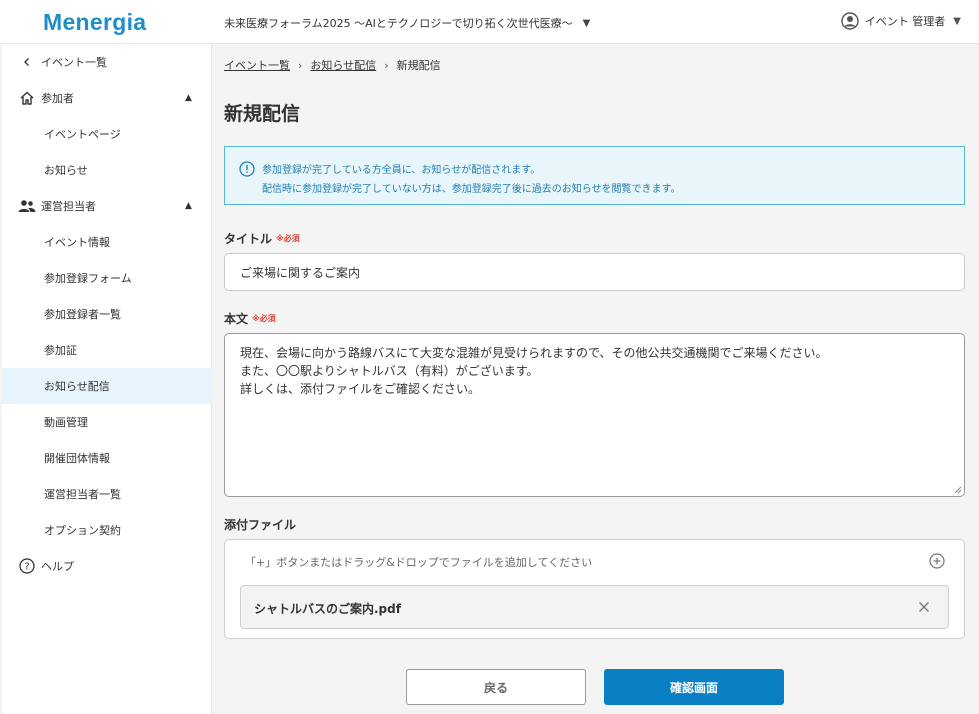 This screenshot has width=979, height=714. Describe the element at coordinates (66, 422) in the screenshot. I see `sidebar-item-label: 動画管理` at that location.